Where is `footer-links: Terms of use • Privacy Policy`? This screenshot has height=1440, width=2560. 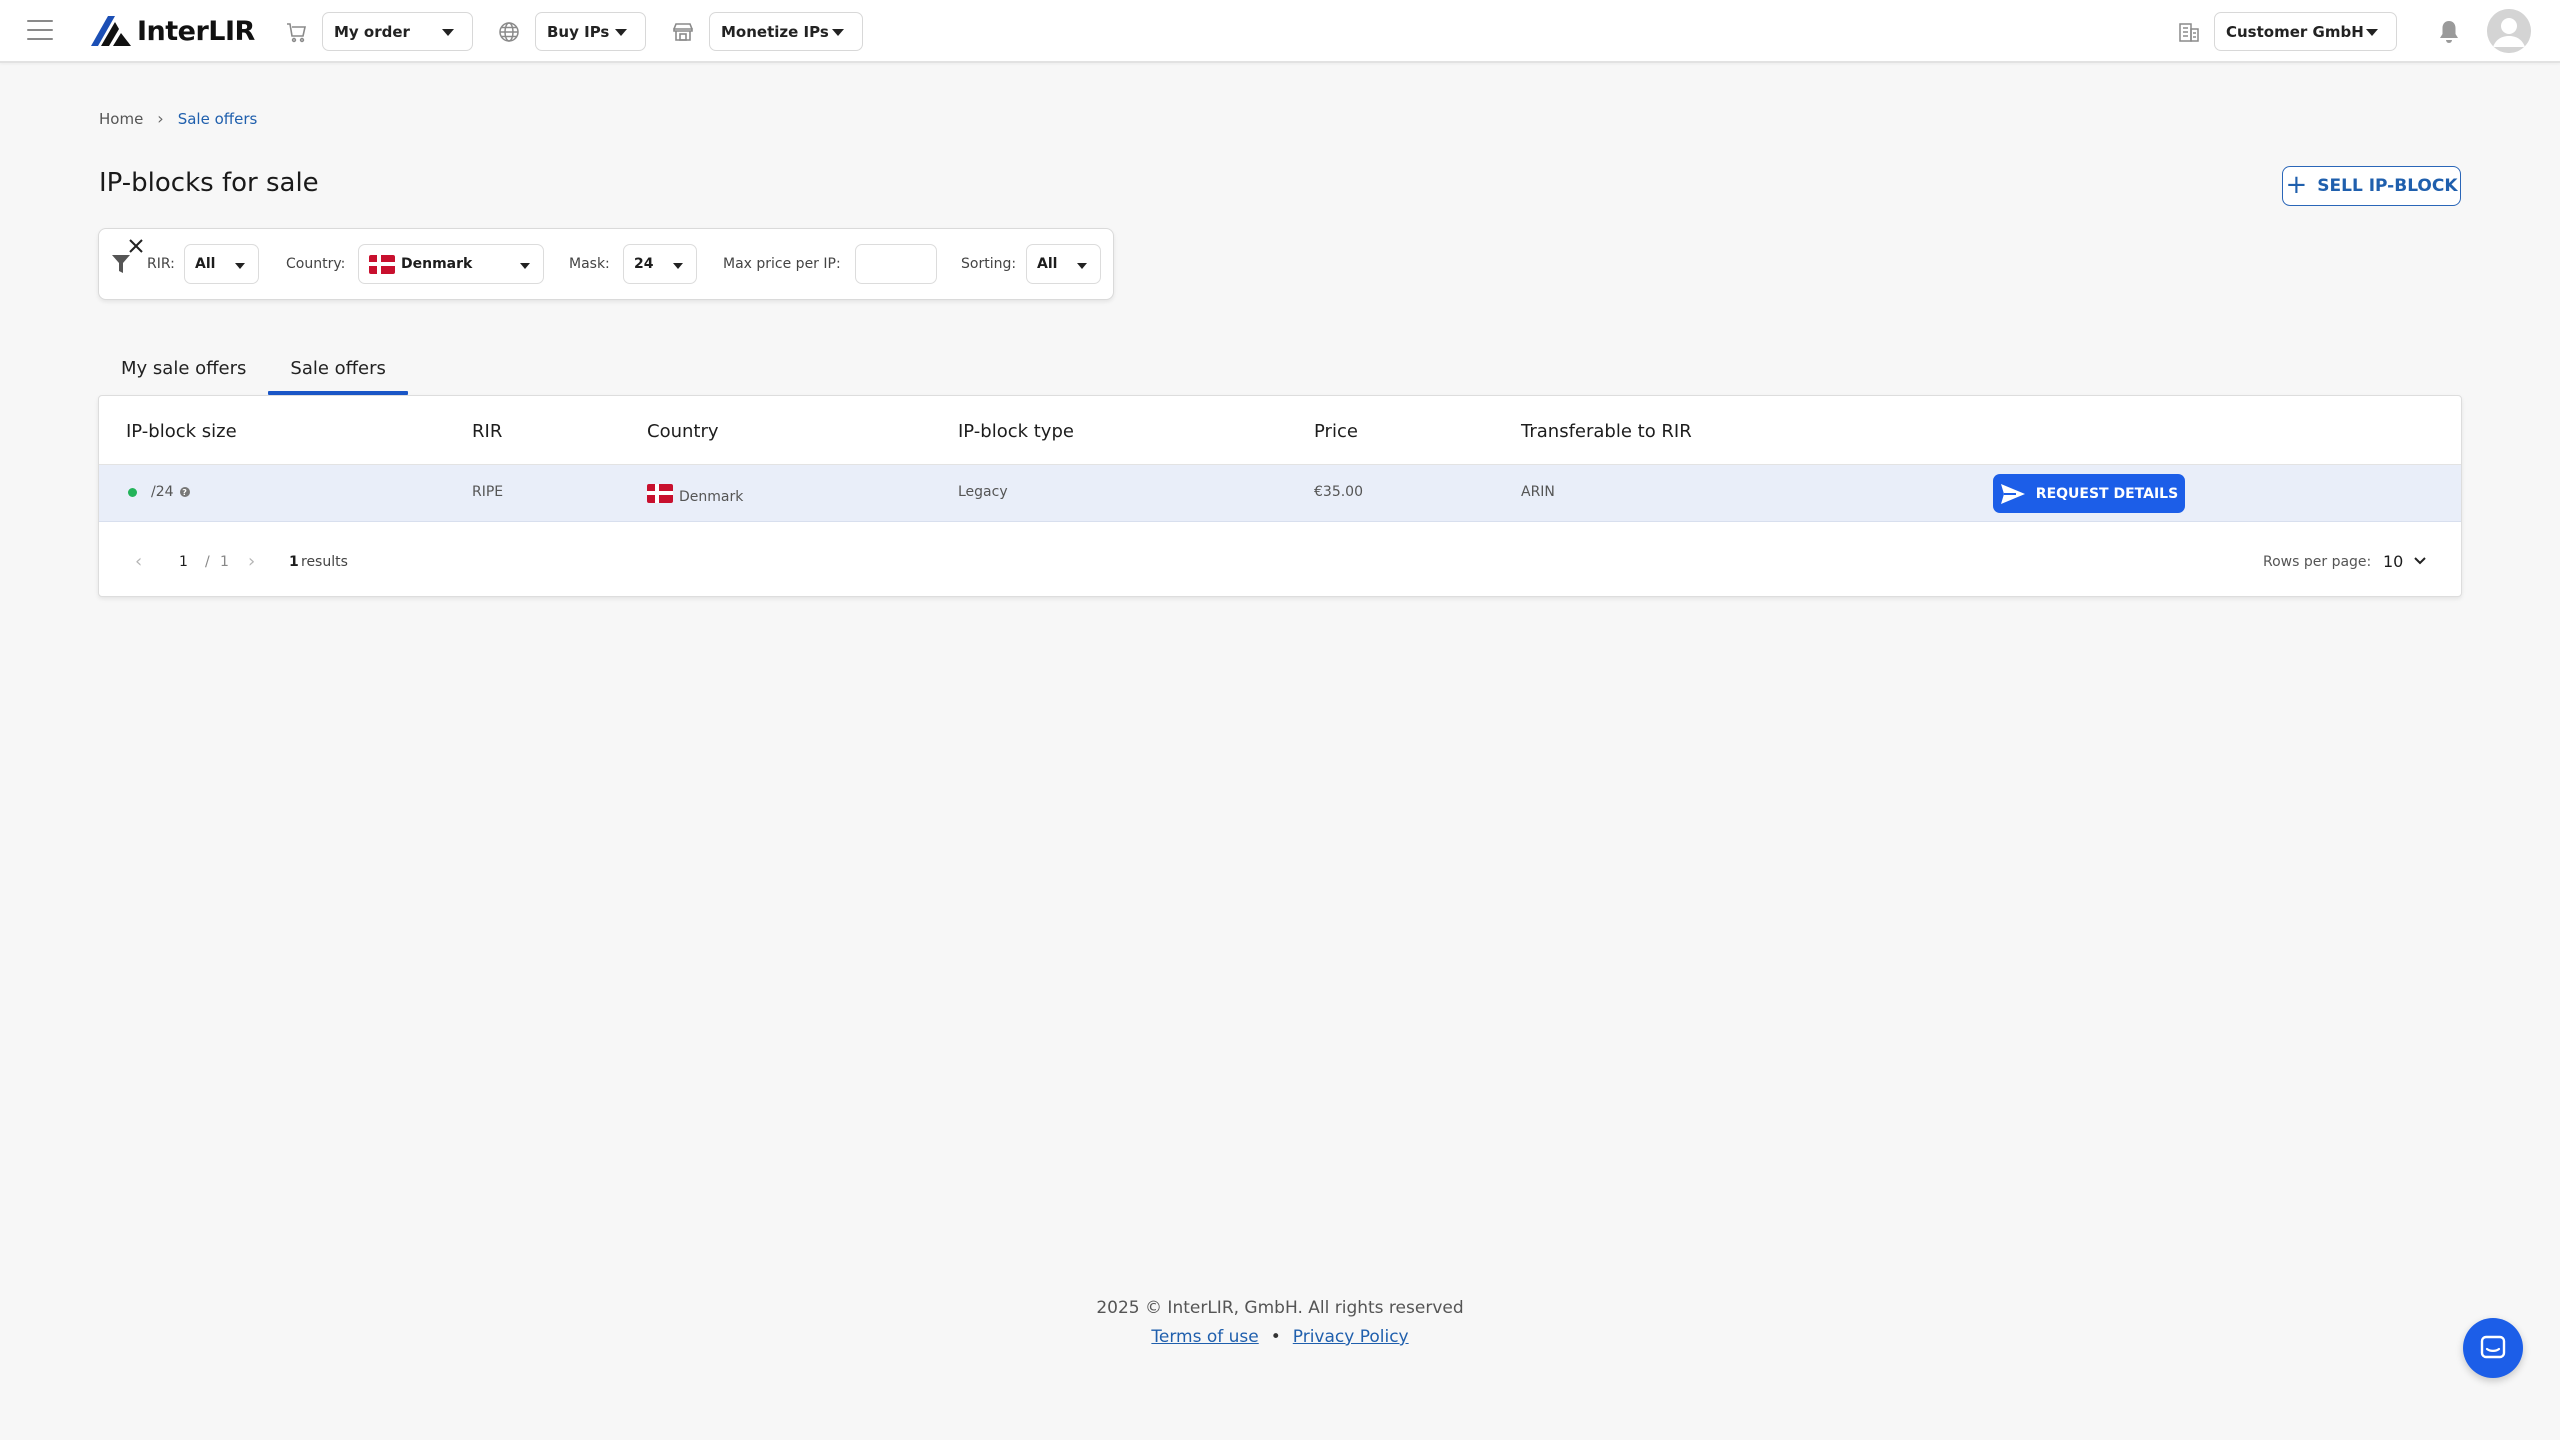 footer-links: Terms of use • Privacy Policy is located at coordinates (1280, 1337).